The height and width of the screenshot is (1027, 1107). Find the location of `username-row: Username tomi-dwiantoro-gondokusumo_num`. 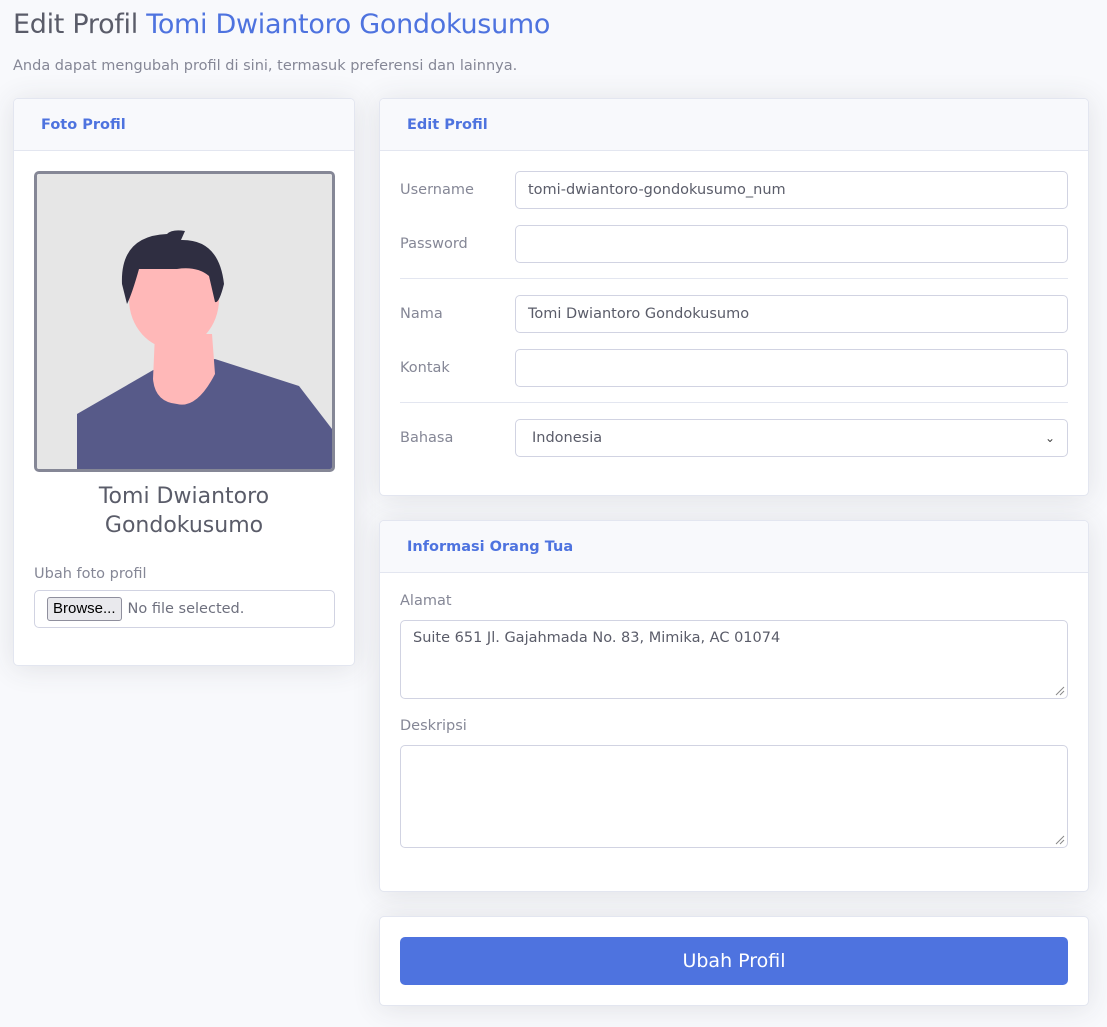

username-row: Username tomi-dwiantoro-gondokusumo_num is located at coordinates (734, 190).